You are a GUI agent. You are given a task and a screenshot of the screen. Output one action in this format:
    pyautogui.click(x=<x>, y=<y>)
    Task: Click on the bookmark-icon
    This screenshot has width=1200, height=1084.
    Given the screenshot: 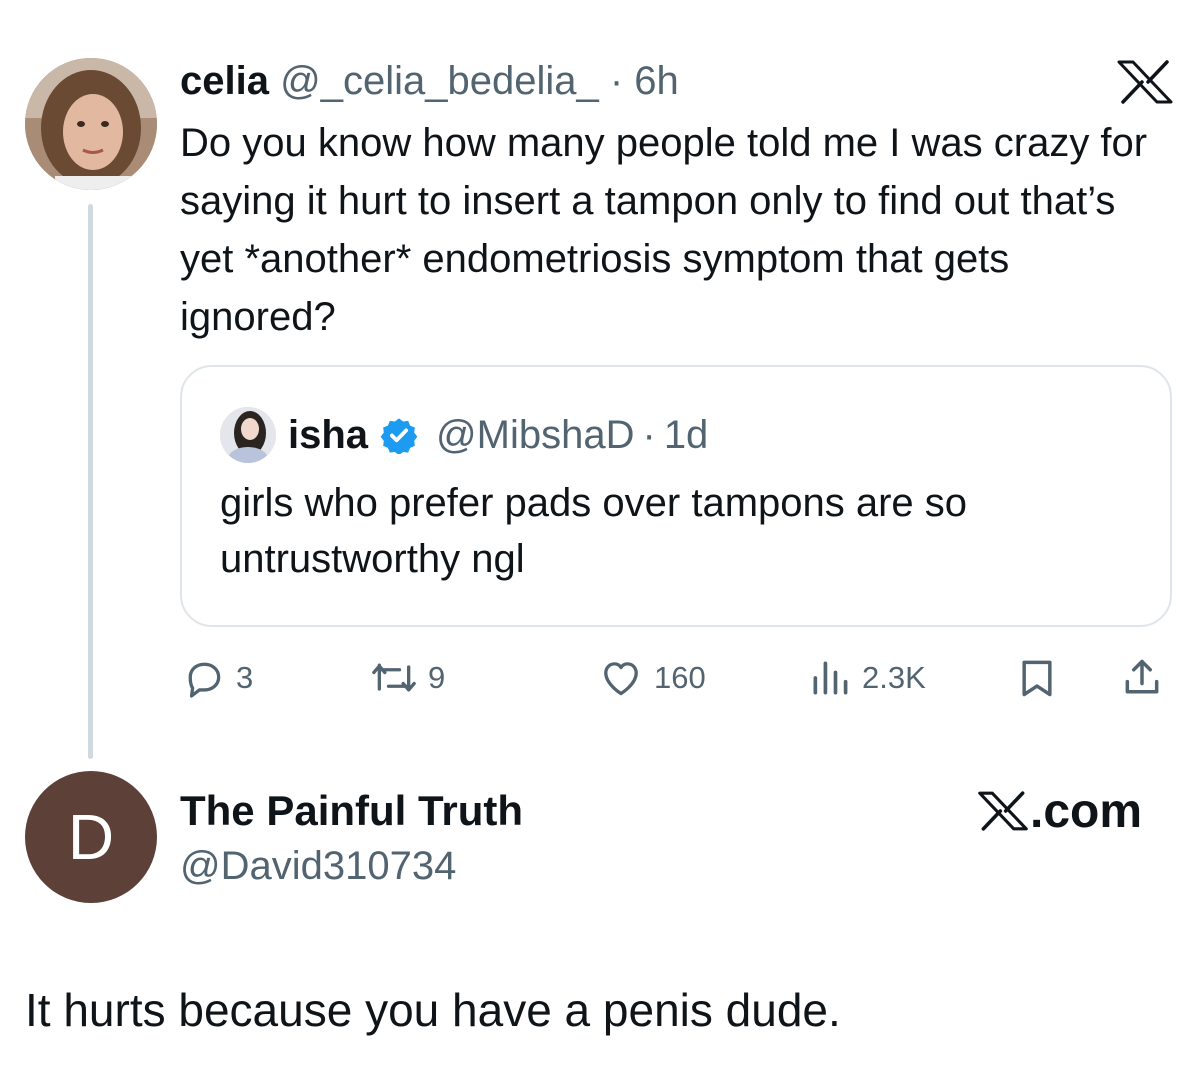 What is the action you would take?
    pyautogui.click(x=1037, y=678)
    